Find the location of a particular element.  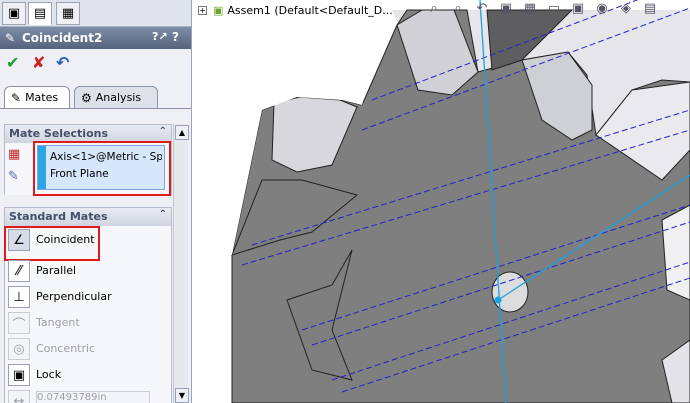

gear-tooth-side is located at coordinates (675, 252).